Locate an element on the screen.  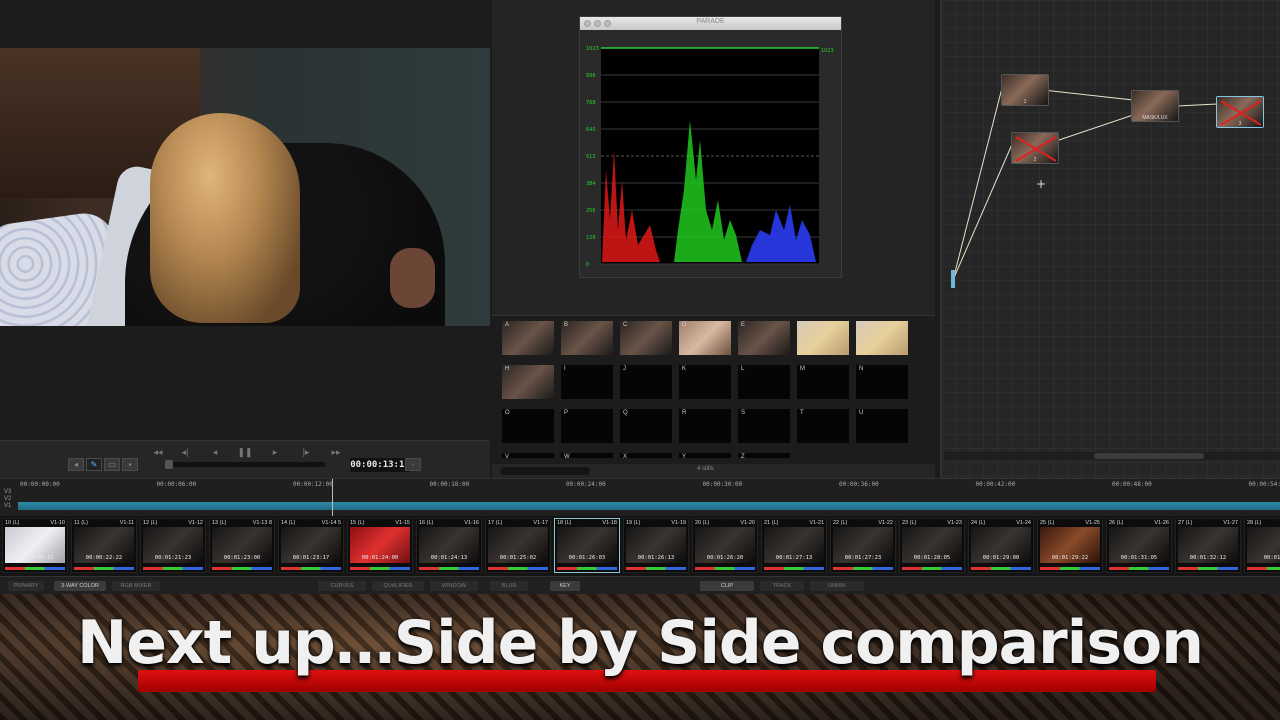
palette-tab: UNMIX is located at coordinates (837, 586).